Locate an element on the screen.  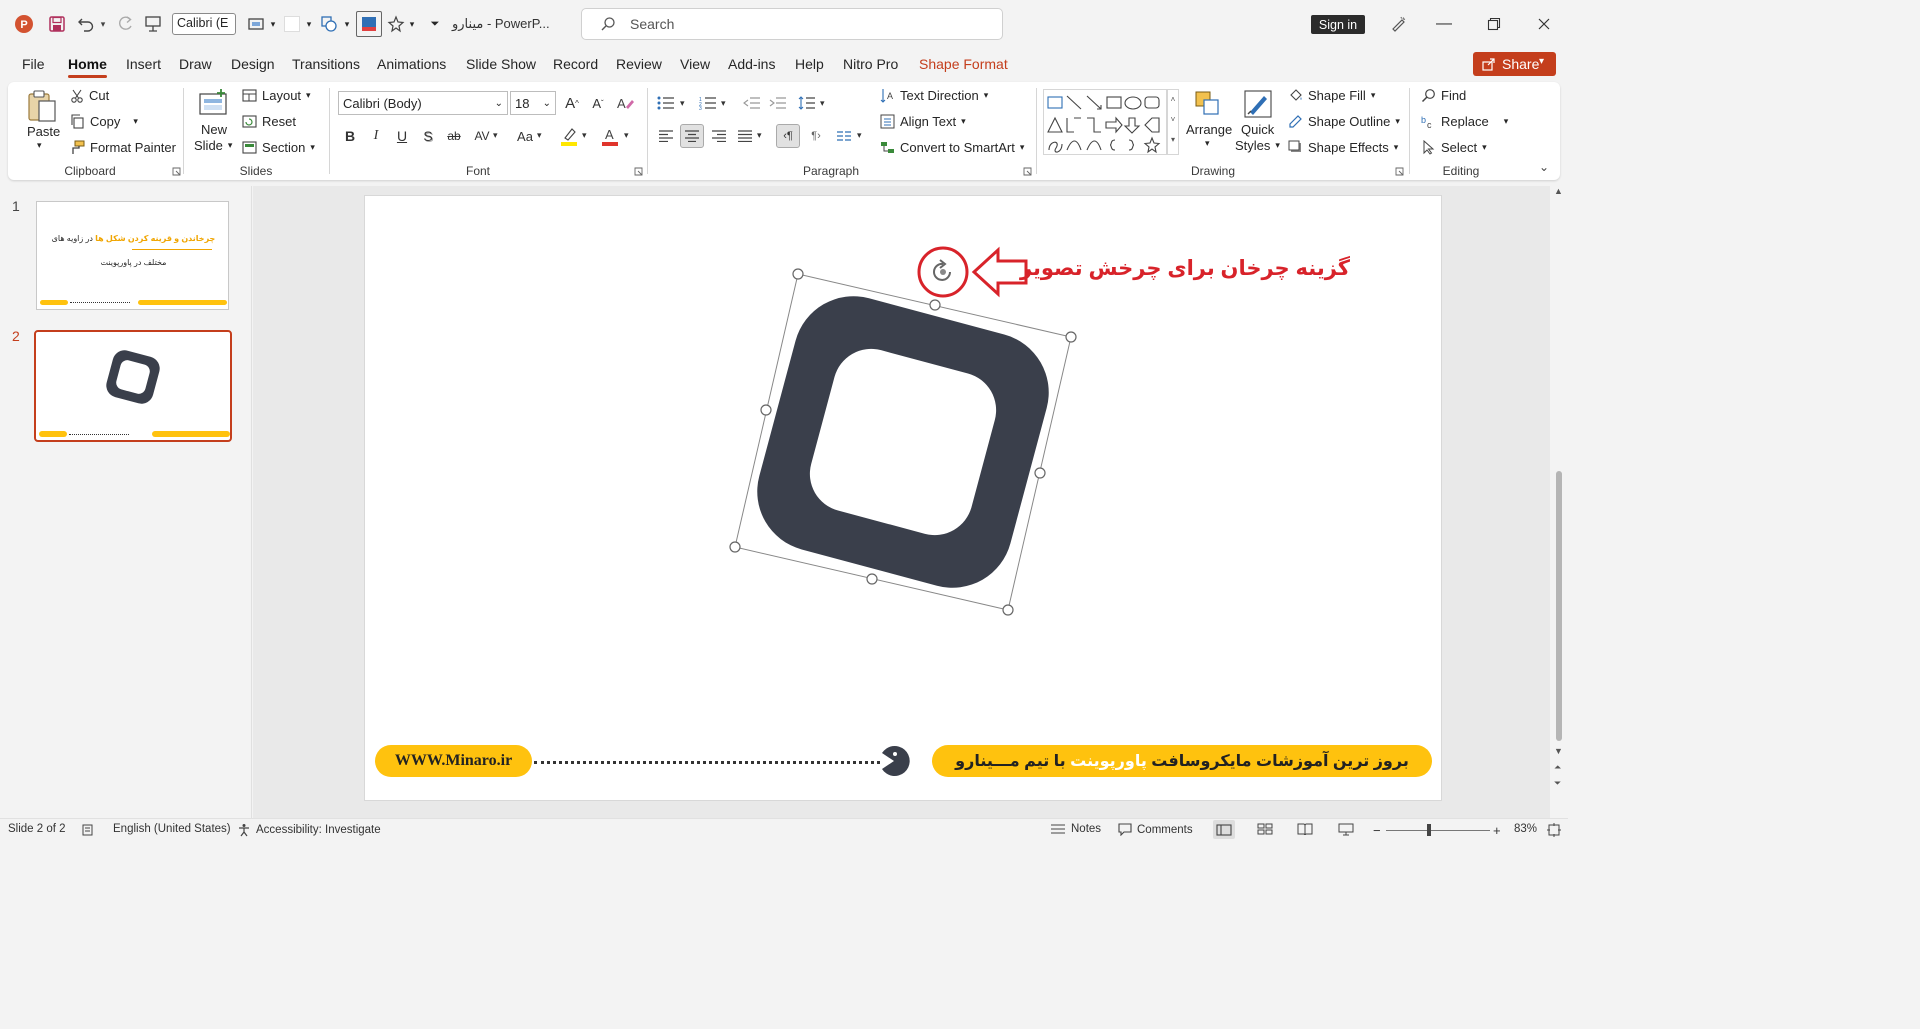
font-color-icon: A is located at coordinates (610, 136).